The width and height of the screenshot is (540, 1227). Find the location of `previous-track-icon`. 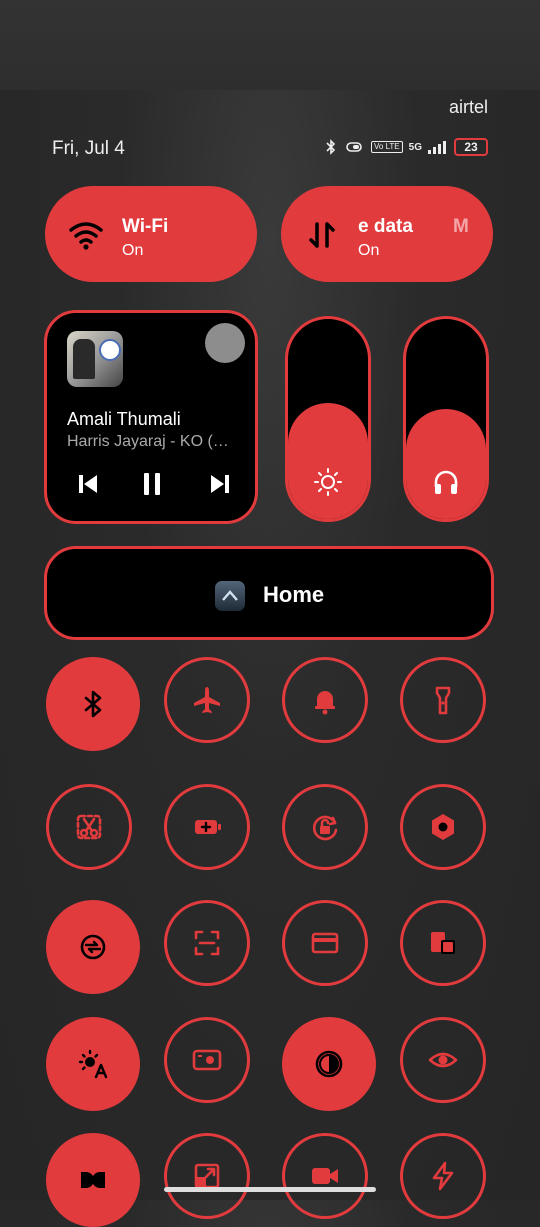

previous-track-icon is located at coordinates (88, 484).